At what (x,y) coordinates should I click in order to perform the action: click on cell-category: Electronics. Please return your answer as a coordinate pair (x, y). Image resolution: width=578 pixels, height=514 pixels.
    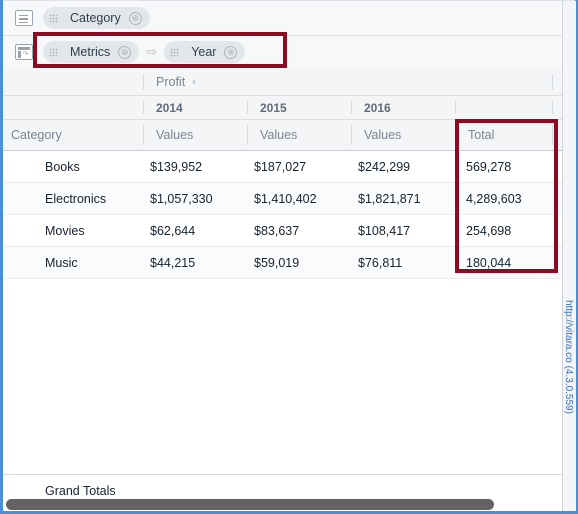
    Looking at the image, I should click on (76, 198).